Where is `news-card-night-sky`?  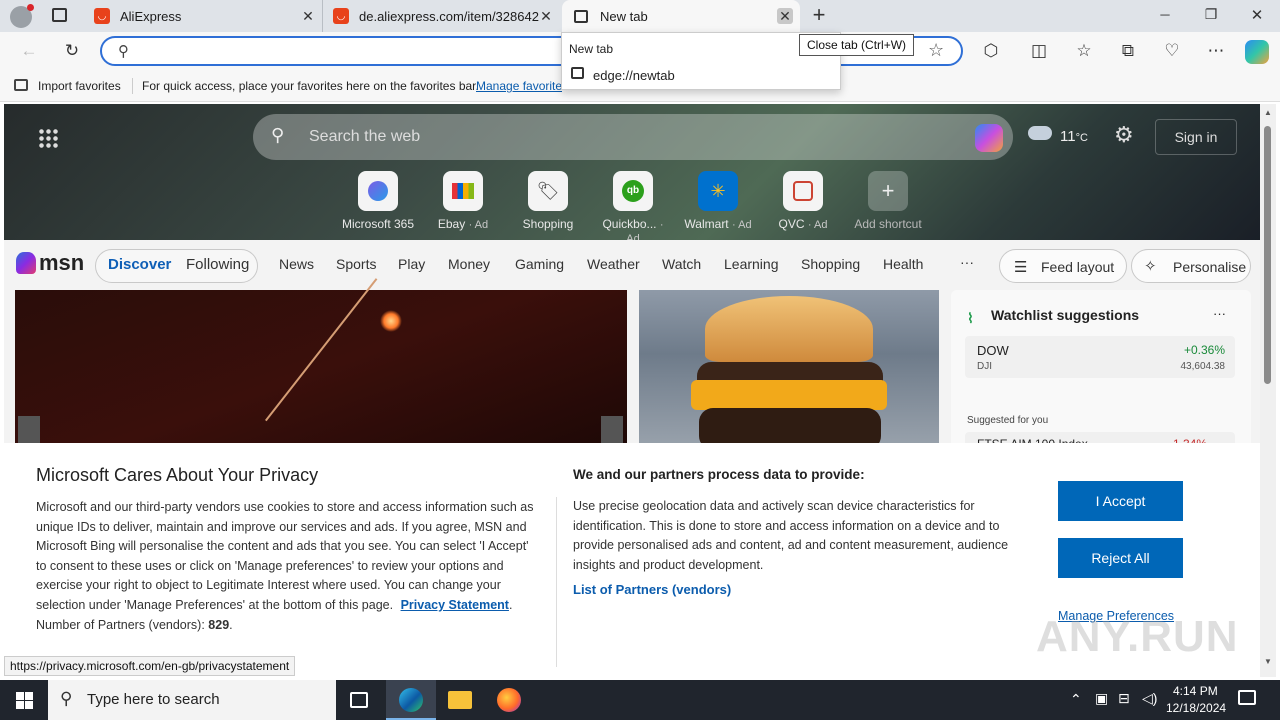 news-card-night-sky is located at coordinates (321, 364).